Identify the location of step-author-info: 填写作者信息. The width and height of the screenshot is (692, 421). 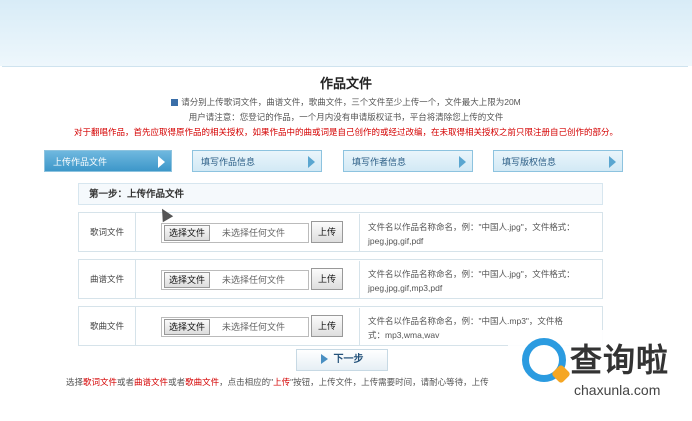
(408, 161).